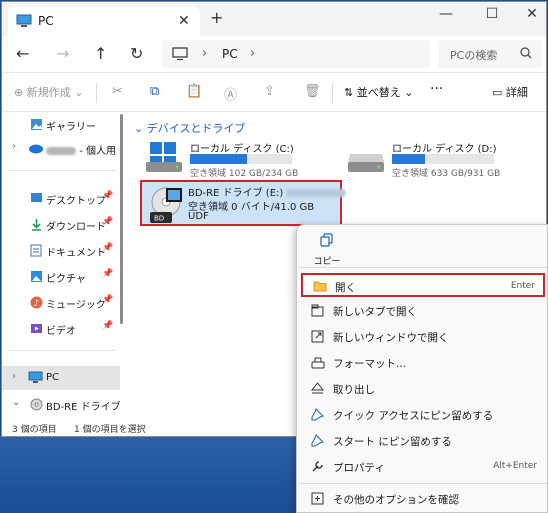  Describe the element at coordinates (436, 89) in the screenshot. I see `more-options-icon: ···` at that location.